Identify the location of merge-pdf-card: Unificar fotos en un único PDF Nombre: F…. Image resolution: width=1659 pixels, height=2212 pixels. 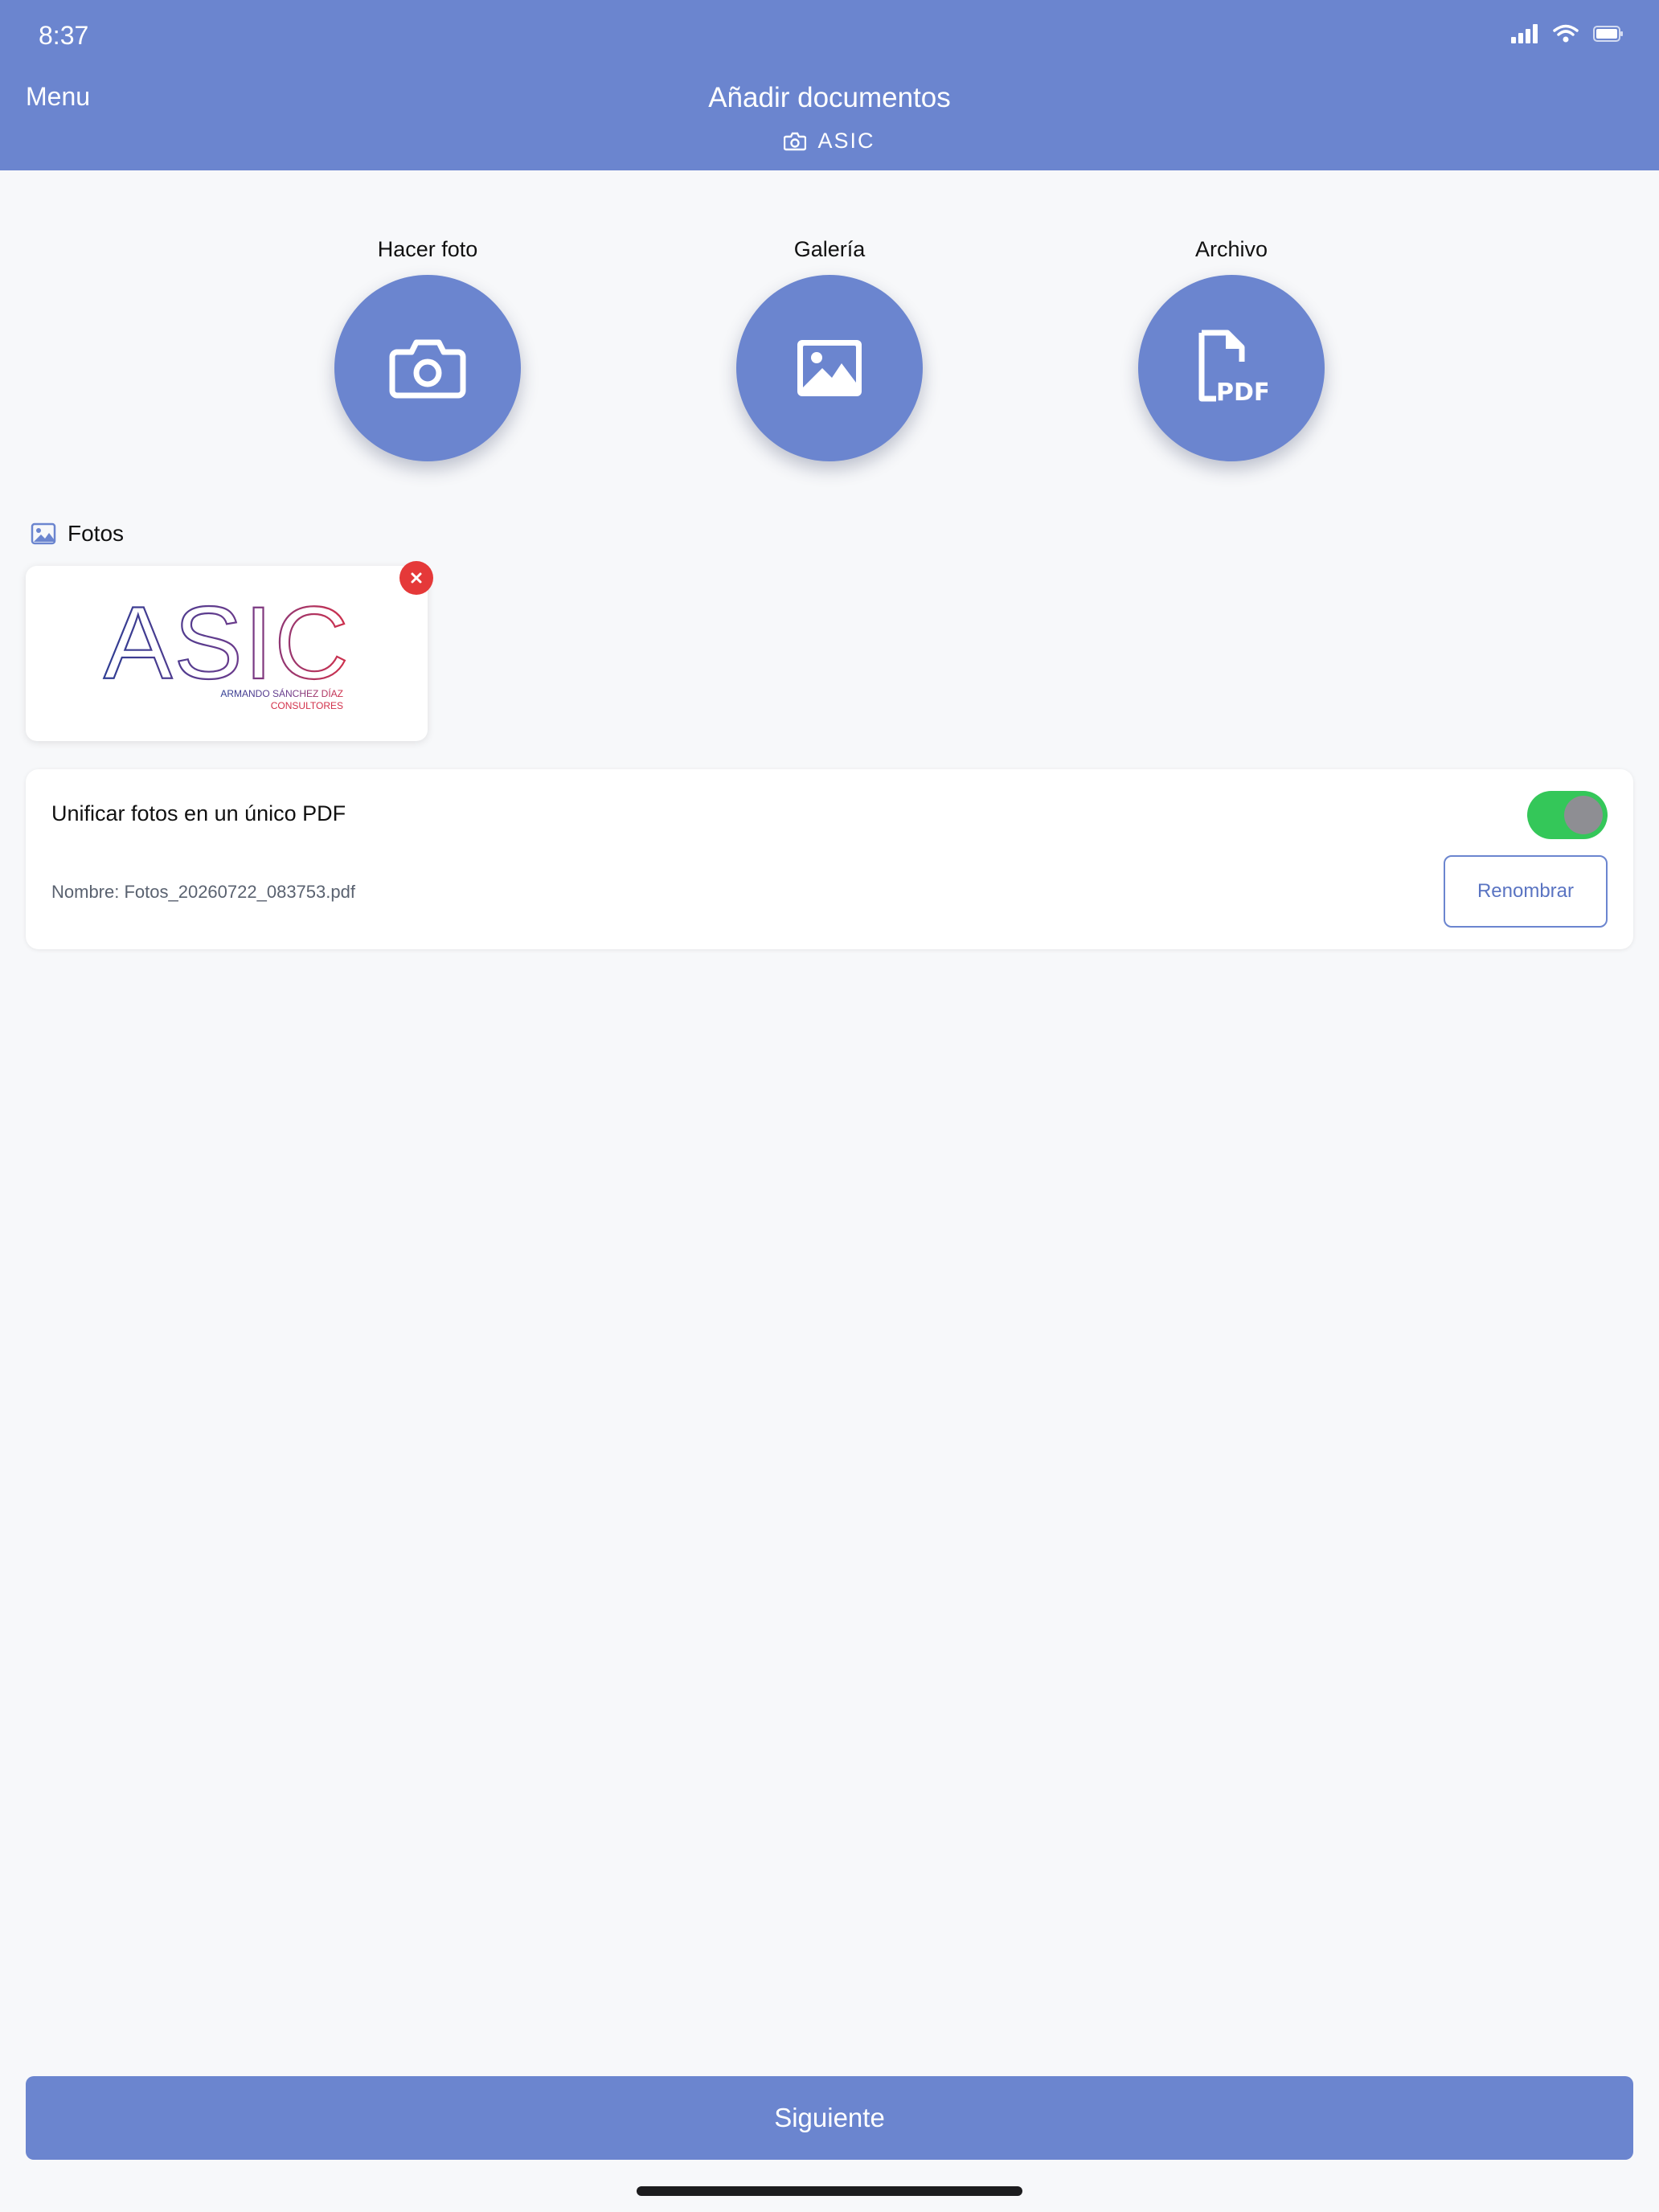
(829, 859).